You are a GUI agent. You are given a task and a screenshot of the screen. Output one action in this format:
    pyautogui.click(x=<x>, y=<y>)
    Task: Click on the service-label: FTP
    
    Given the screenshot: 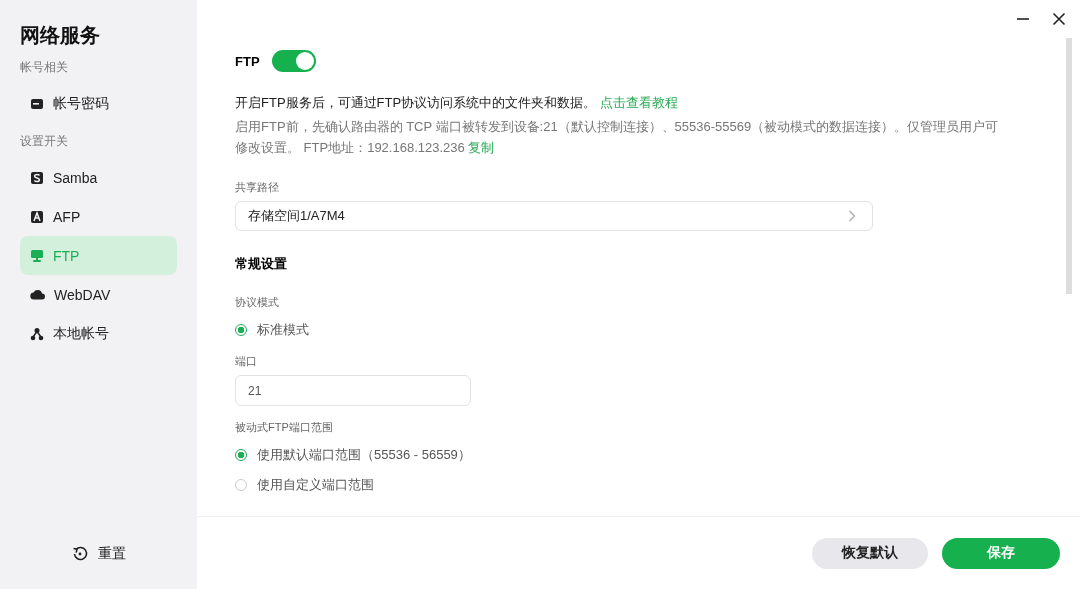 What is the action you would take?
    pyautogui.click(x=247, y=61)
    